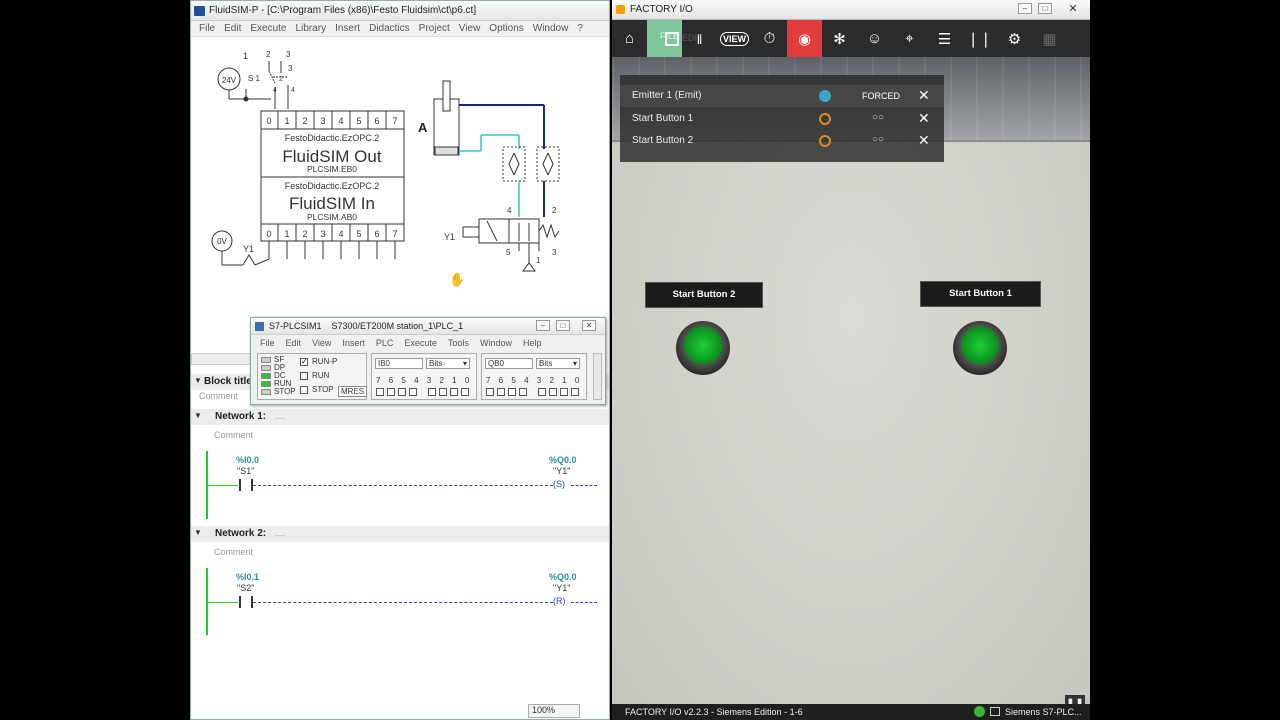  I want to click on list-icon: ☰, so click(944, 38).